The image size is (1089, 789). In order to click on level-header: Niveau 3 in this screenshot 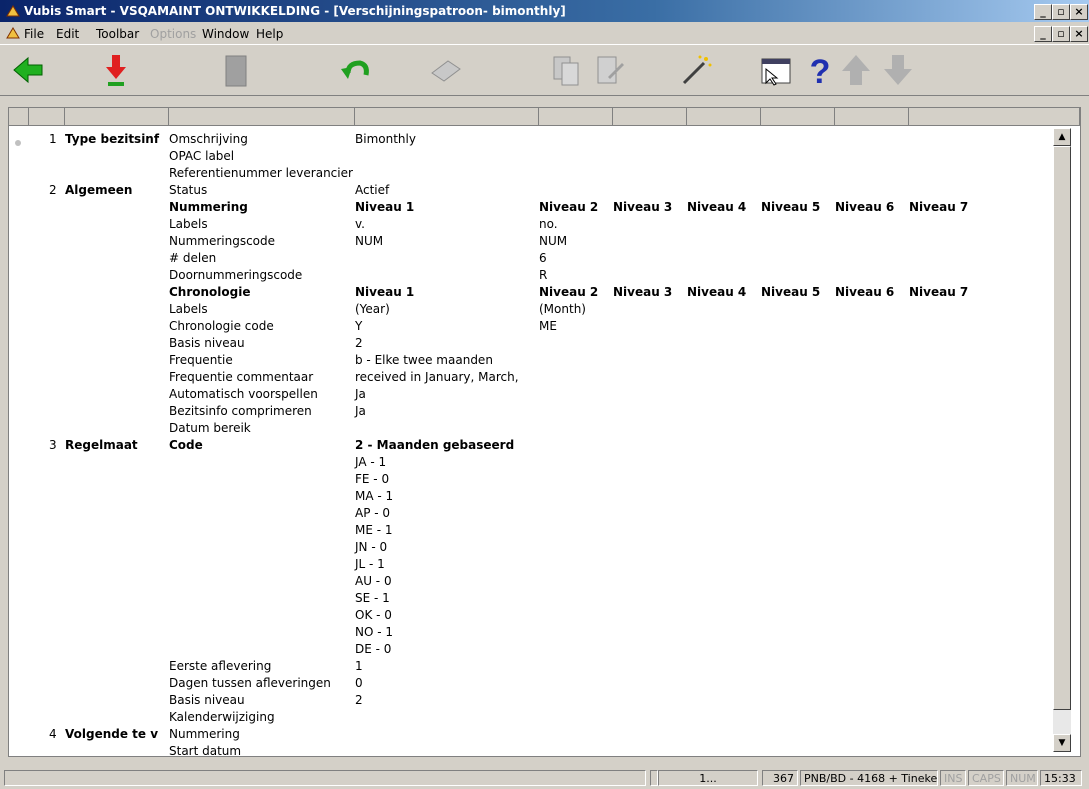, I will do `click(643, 207)`.